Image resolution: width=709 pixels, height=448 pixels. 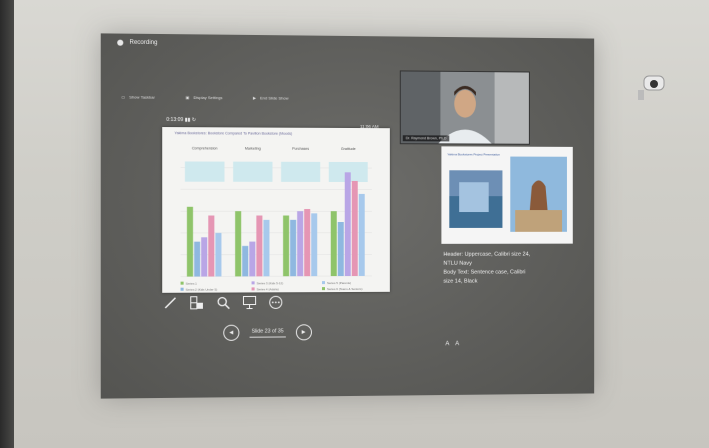 I want to click on legend-label: Series 5 (Parents), so click(x=339, y=283).